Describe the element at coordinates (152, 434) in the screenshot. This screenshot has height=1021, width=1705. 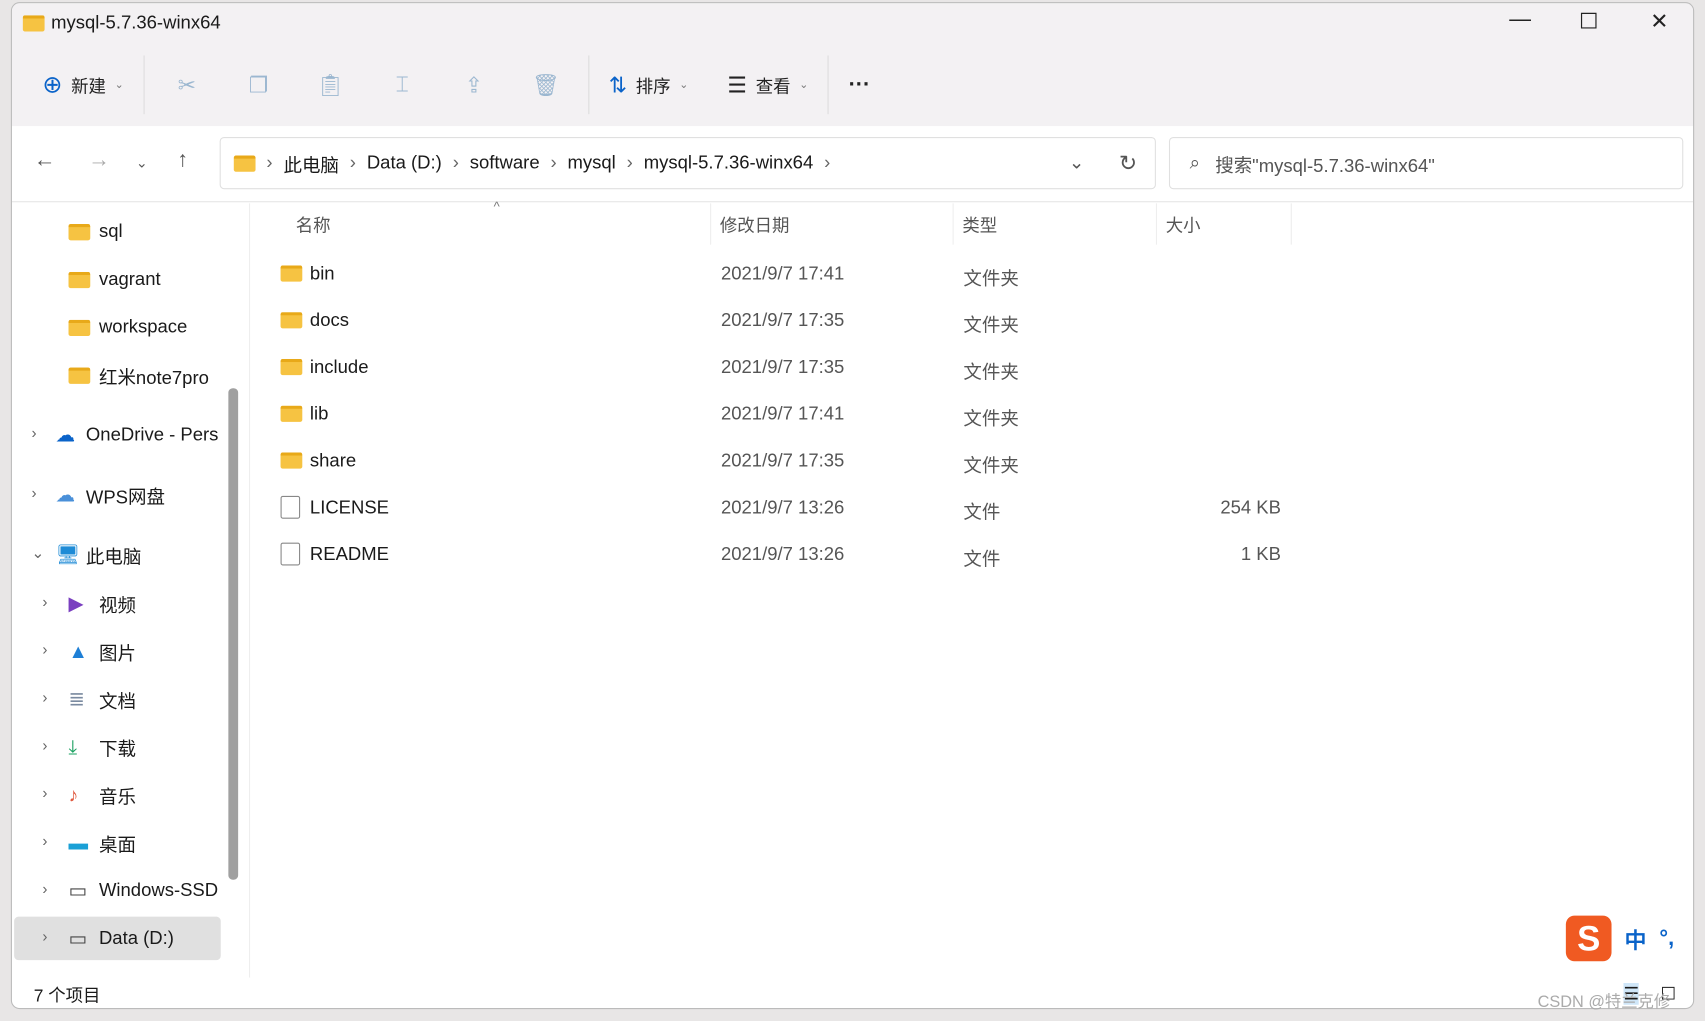
I see `sidebar-item-label: OneDrive - Pers` at that location.